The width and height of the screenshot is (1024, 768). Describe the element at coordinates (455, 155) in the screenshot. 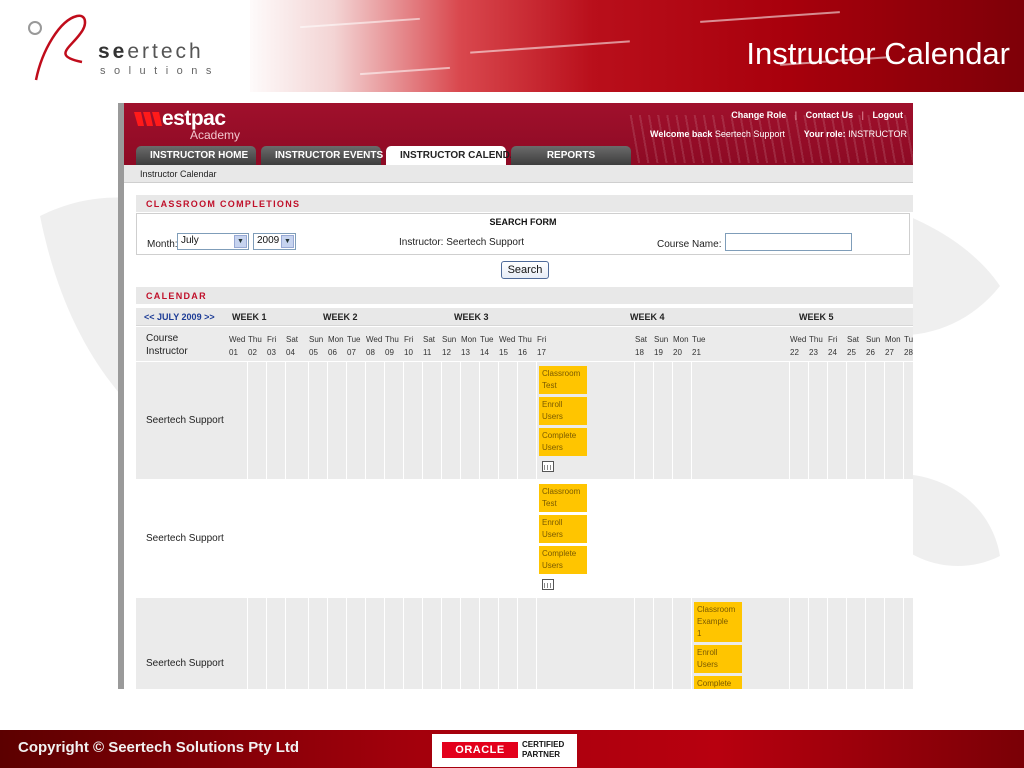

I see `tab-instructor-calendar: INSTRUCTOR CALENDAR` at that location.